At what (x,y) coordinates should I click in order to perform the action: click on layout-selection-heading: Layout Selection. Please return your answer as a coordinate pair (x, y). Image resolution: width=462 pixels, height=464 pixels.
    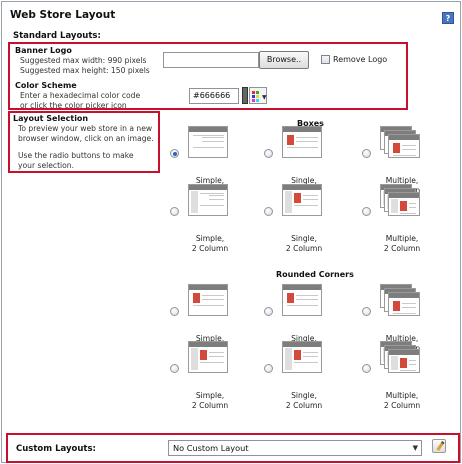
    Looking at the image, I should click on (51, 118).